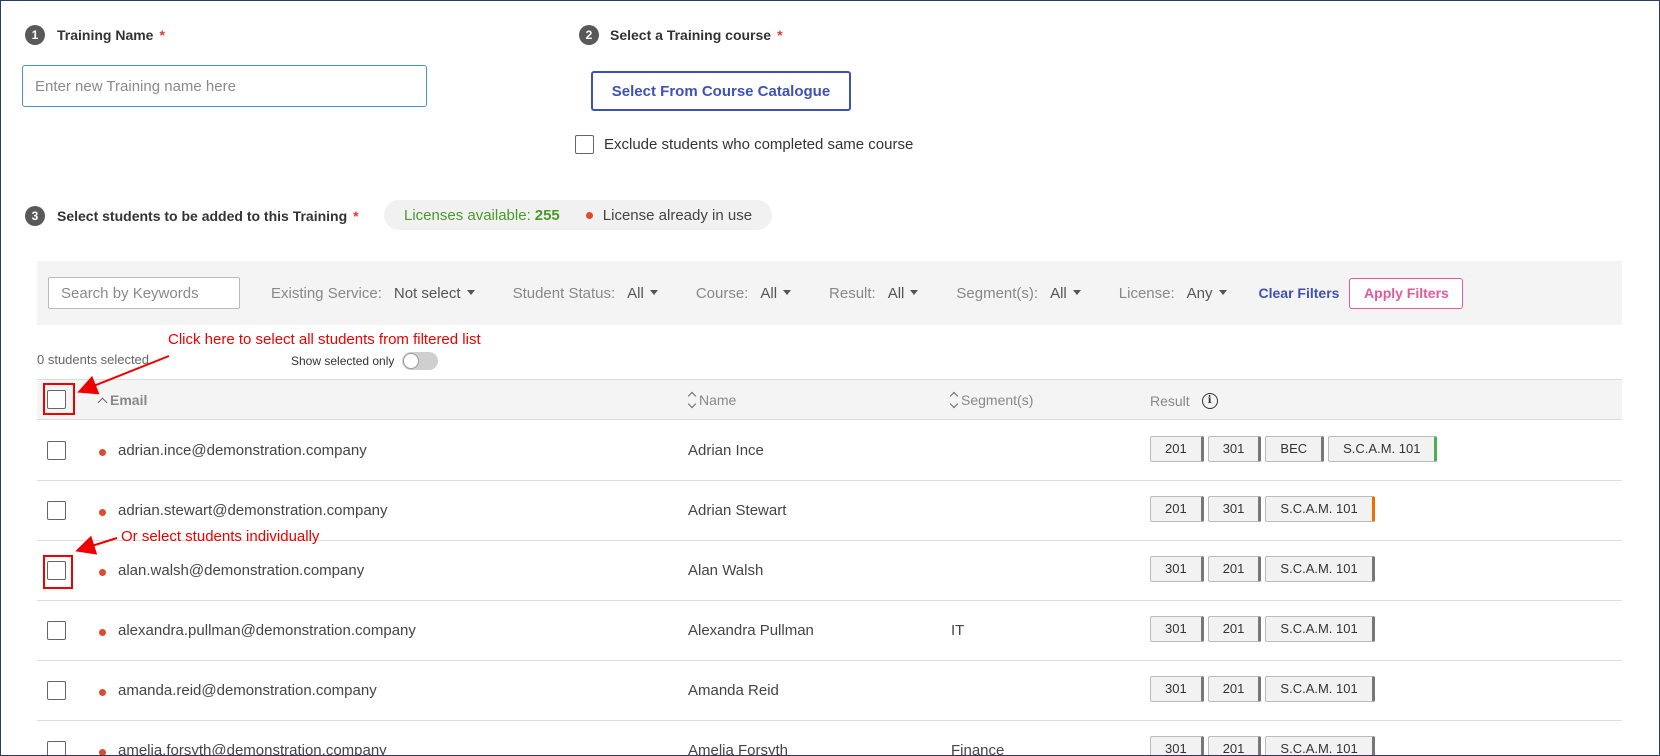 The image size is (1660, 756). What do you see at coordinates (224, 86) in the screenshot?
I see `training-name-input` at bounding box center [224, 86].